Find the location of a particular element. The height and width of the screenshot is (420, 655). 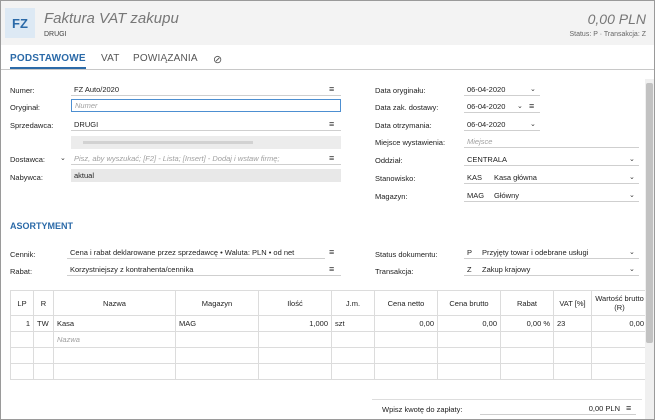

scrollbar-thumb is located at coordinates (649, 213).